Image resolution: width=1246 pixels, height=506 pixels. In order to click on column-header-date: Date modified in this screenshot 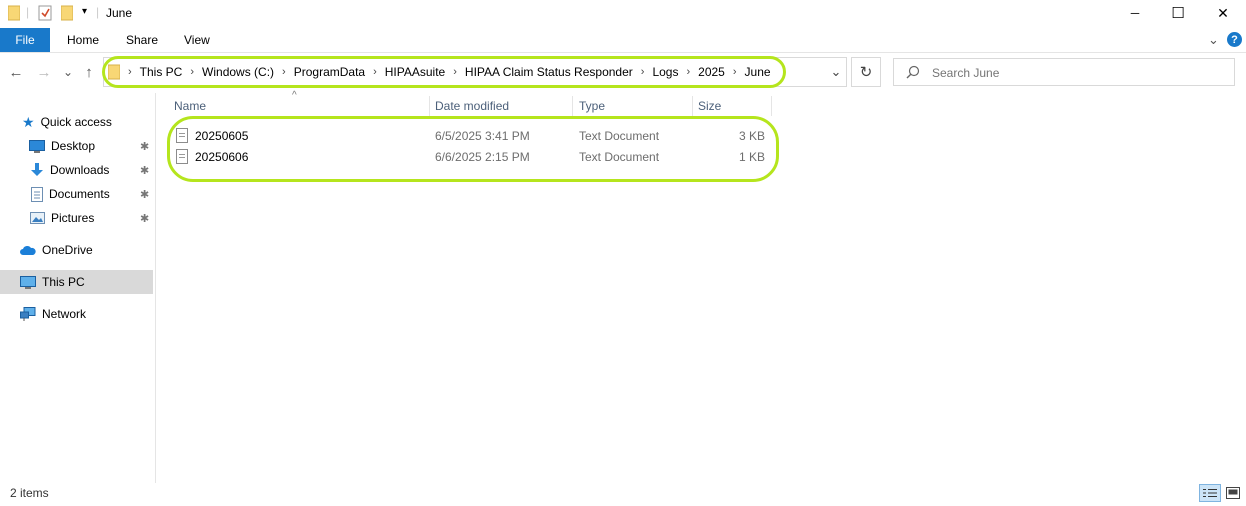, I will do `click(501, 106)`.